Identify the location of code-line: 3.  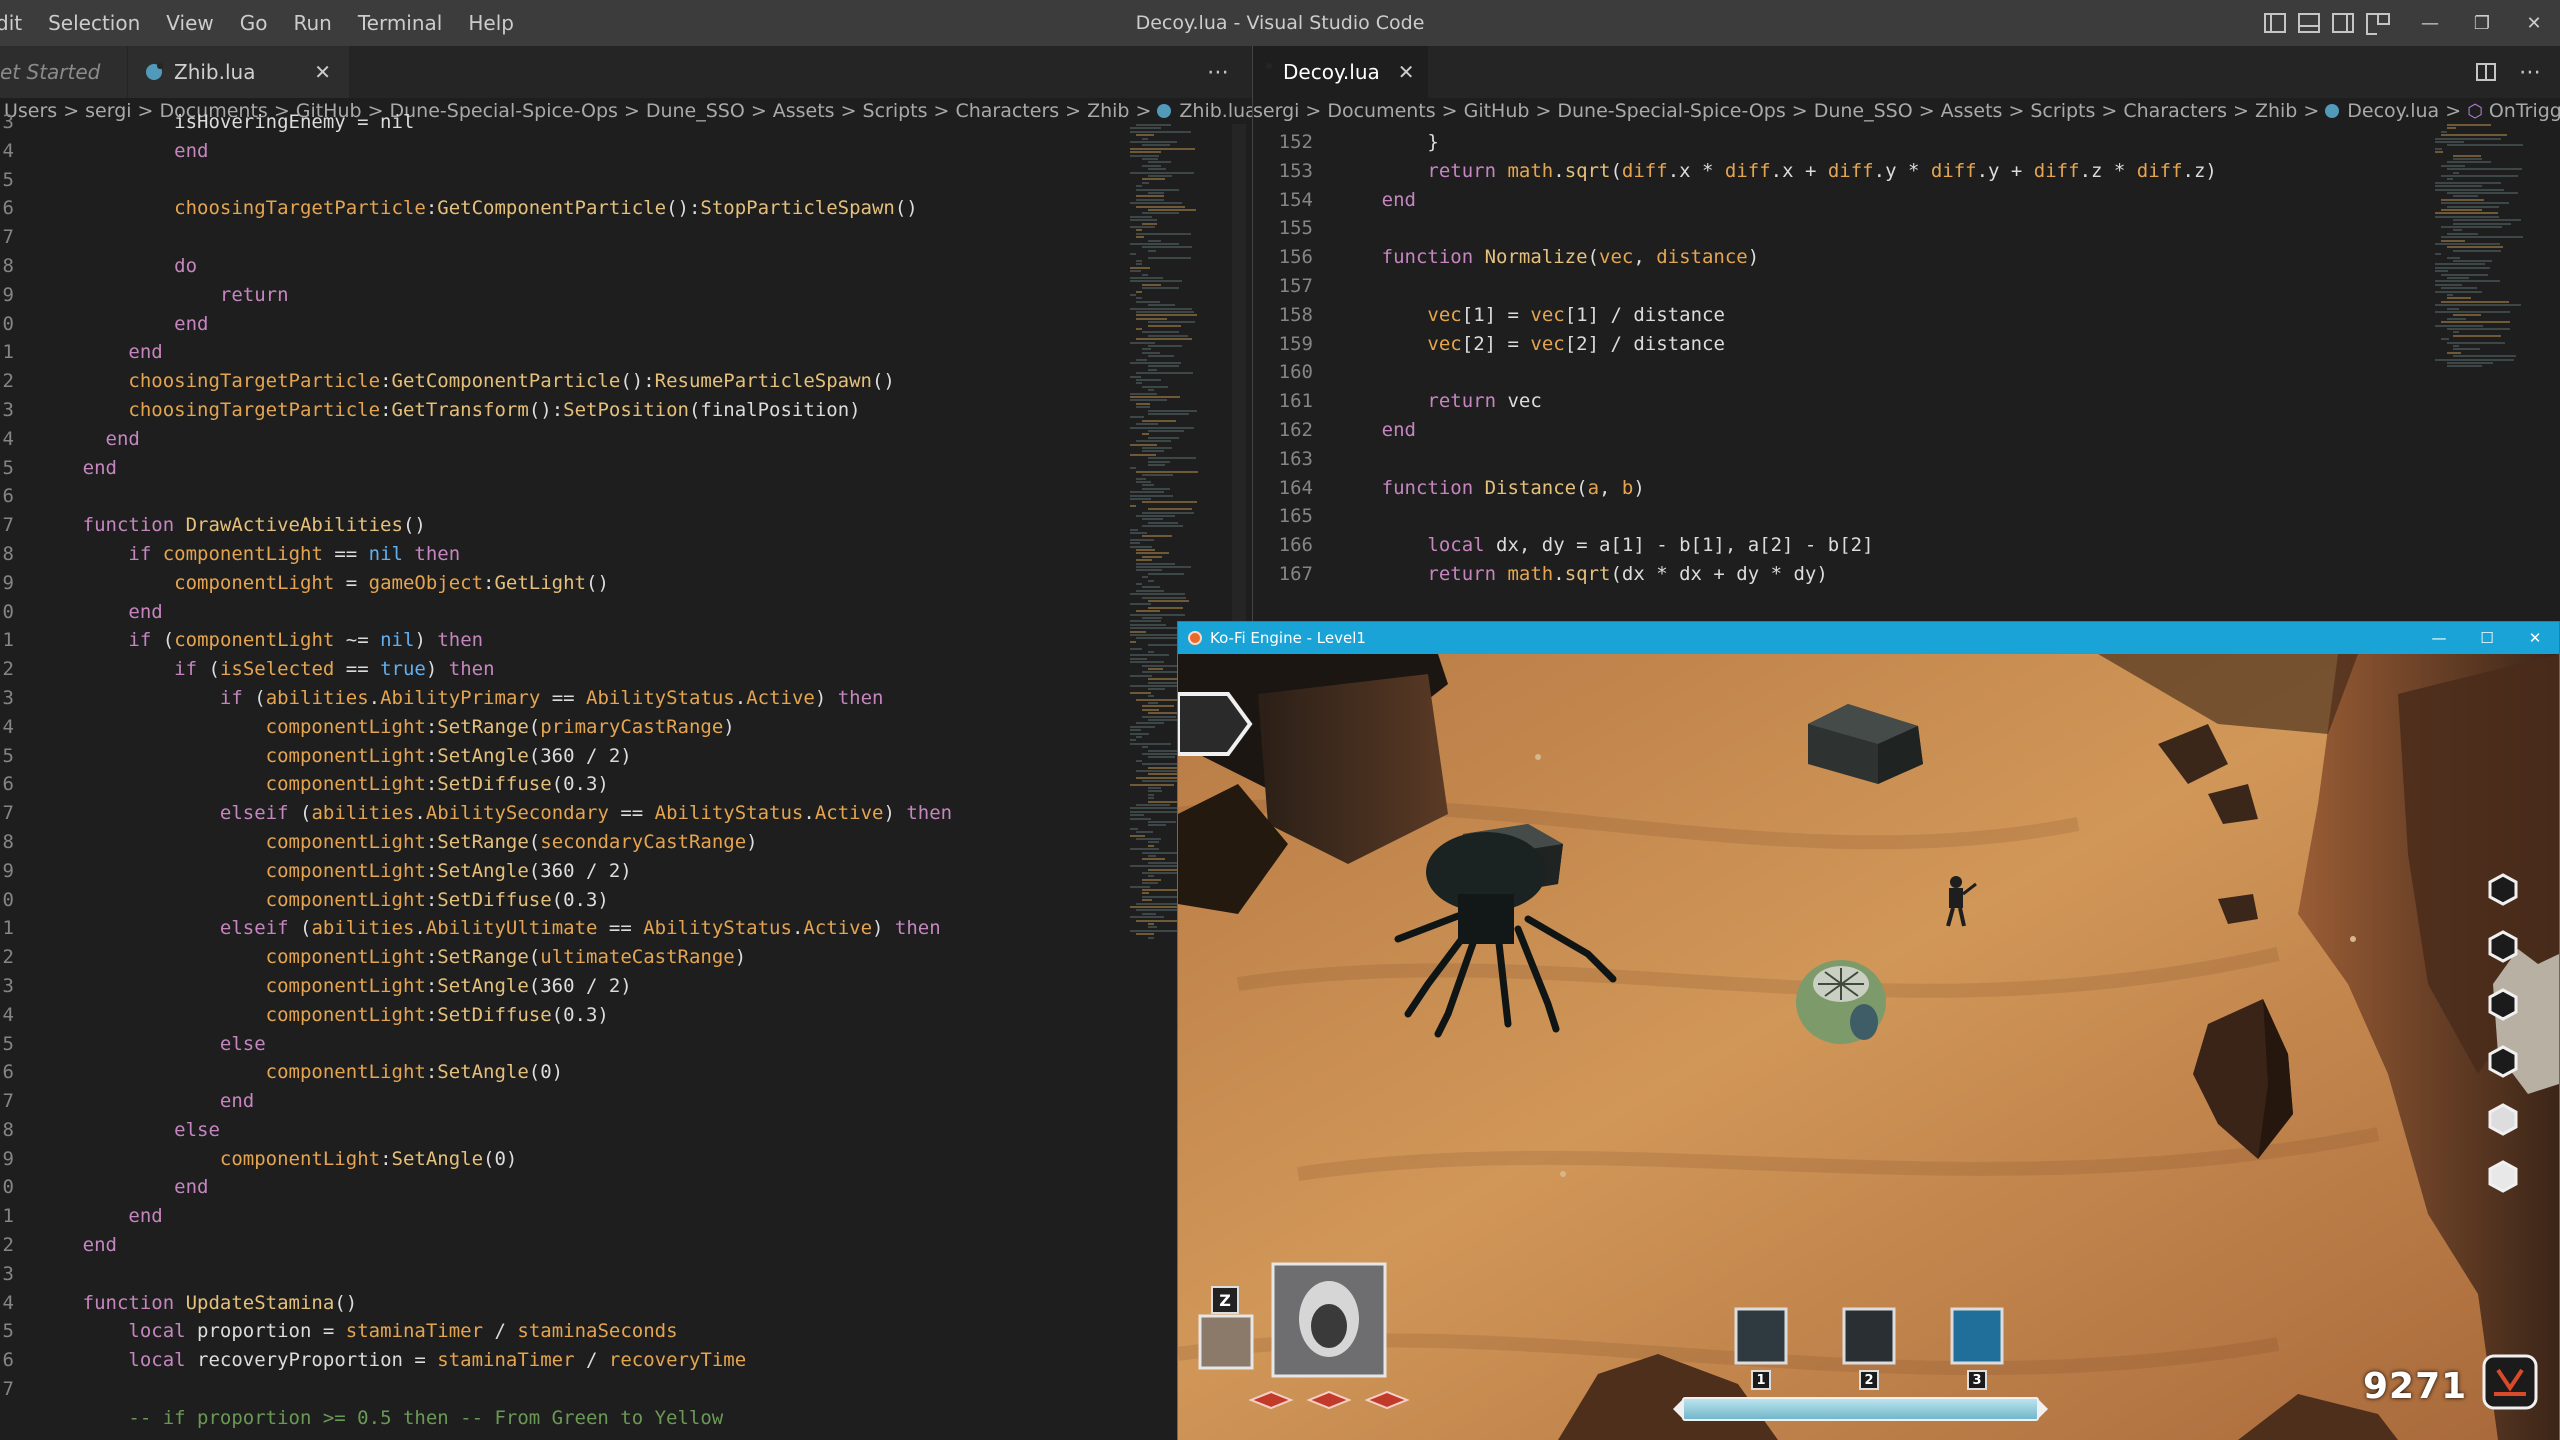
(568, 1274).